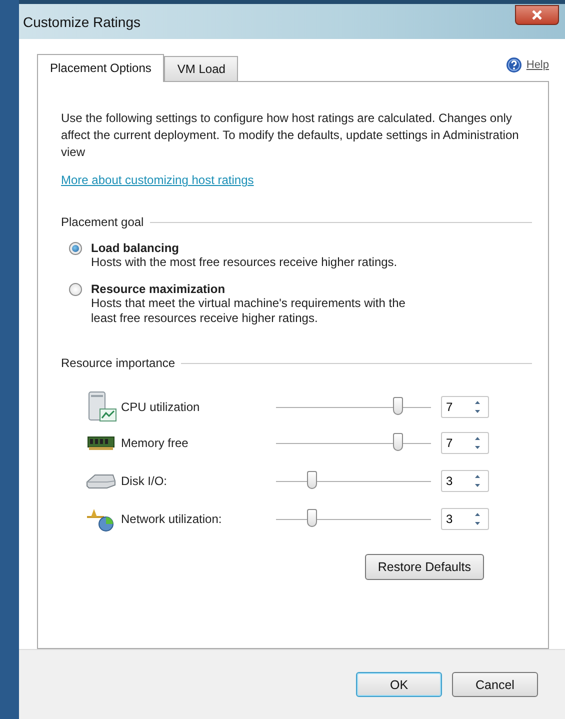  Describe the element at coordinates (399, 685) in the screenshot. I see `dialog-button: OK` at that location.